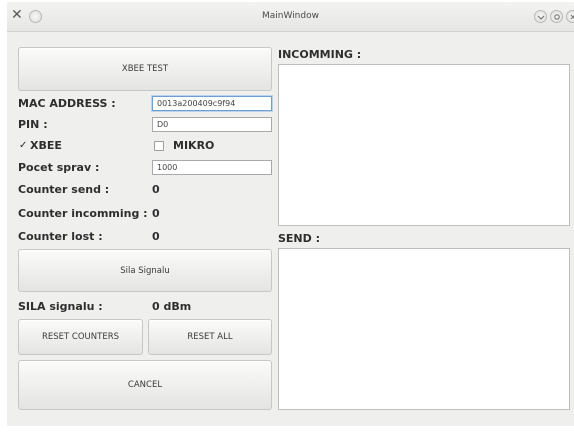 The width and height of the screenshot is (574, 432). Describe the element at coordinates (33, 124) in the screenshot. I see `pin-label: PIN :` at that location.